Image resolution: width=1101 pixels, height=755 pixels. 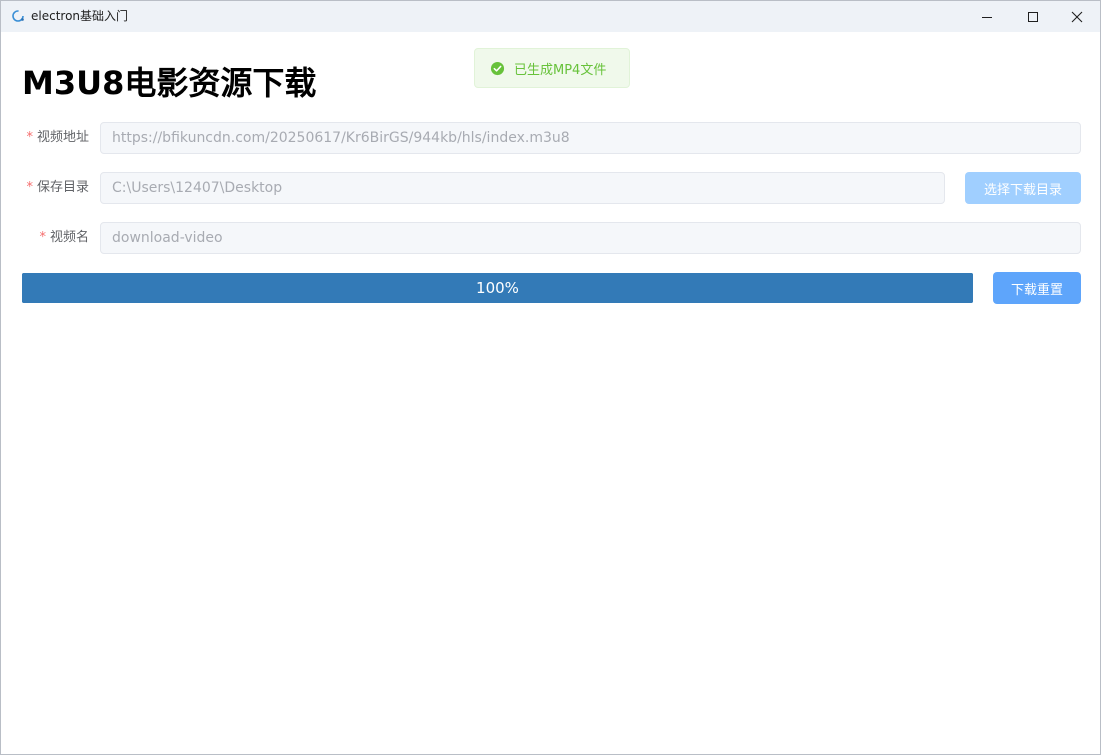 I want to click on save-dir-label: * 保存目录, so click(x=45, y=188).